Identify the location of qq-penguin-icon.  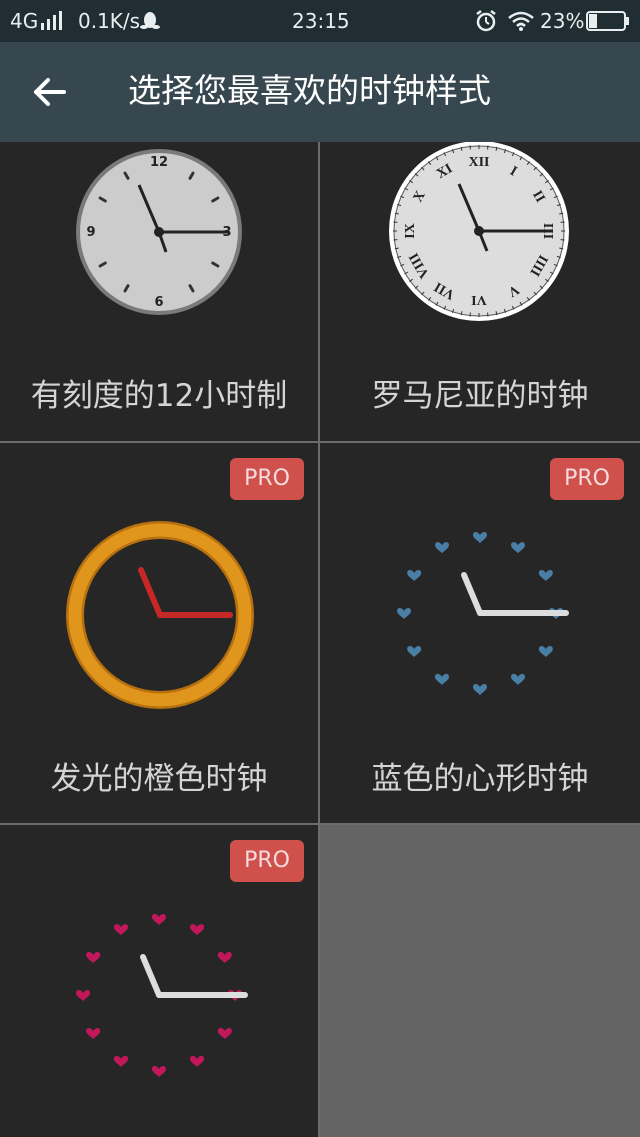
(150, 20).